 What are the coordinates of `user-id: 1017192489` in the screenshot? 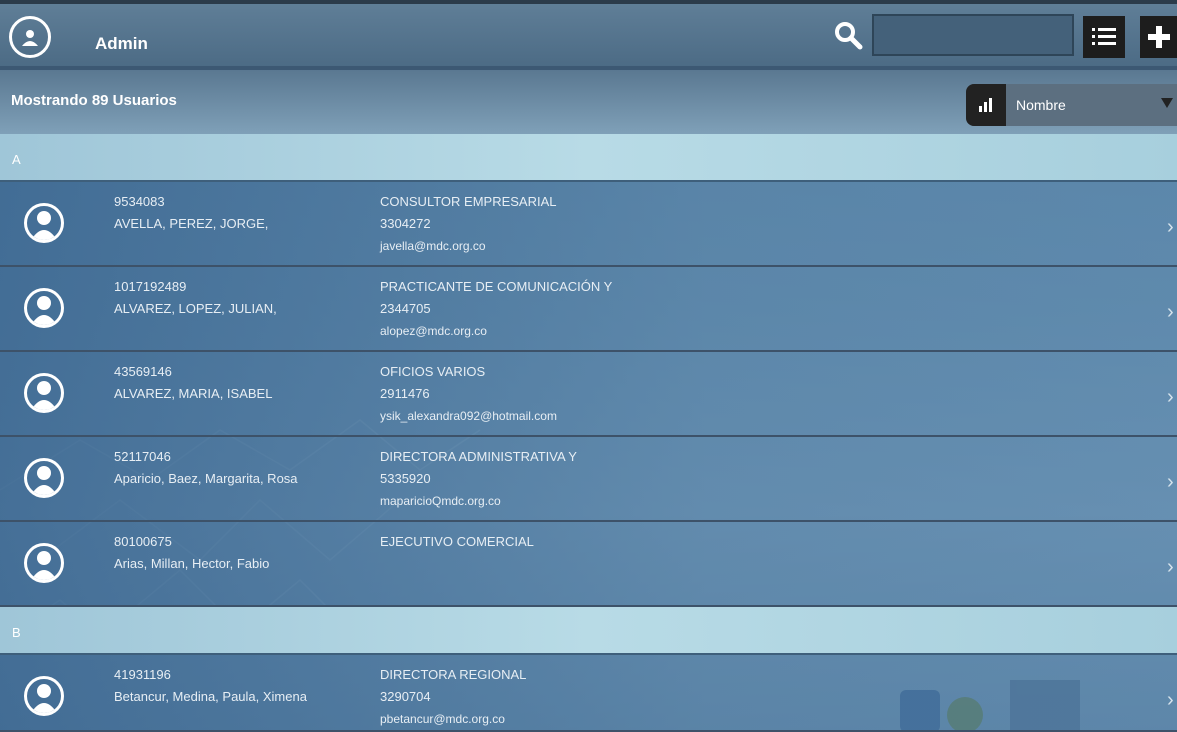 It's located at (150, 286).